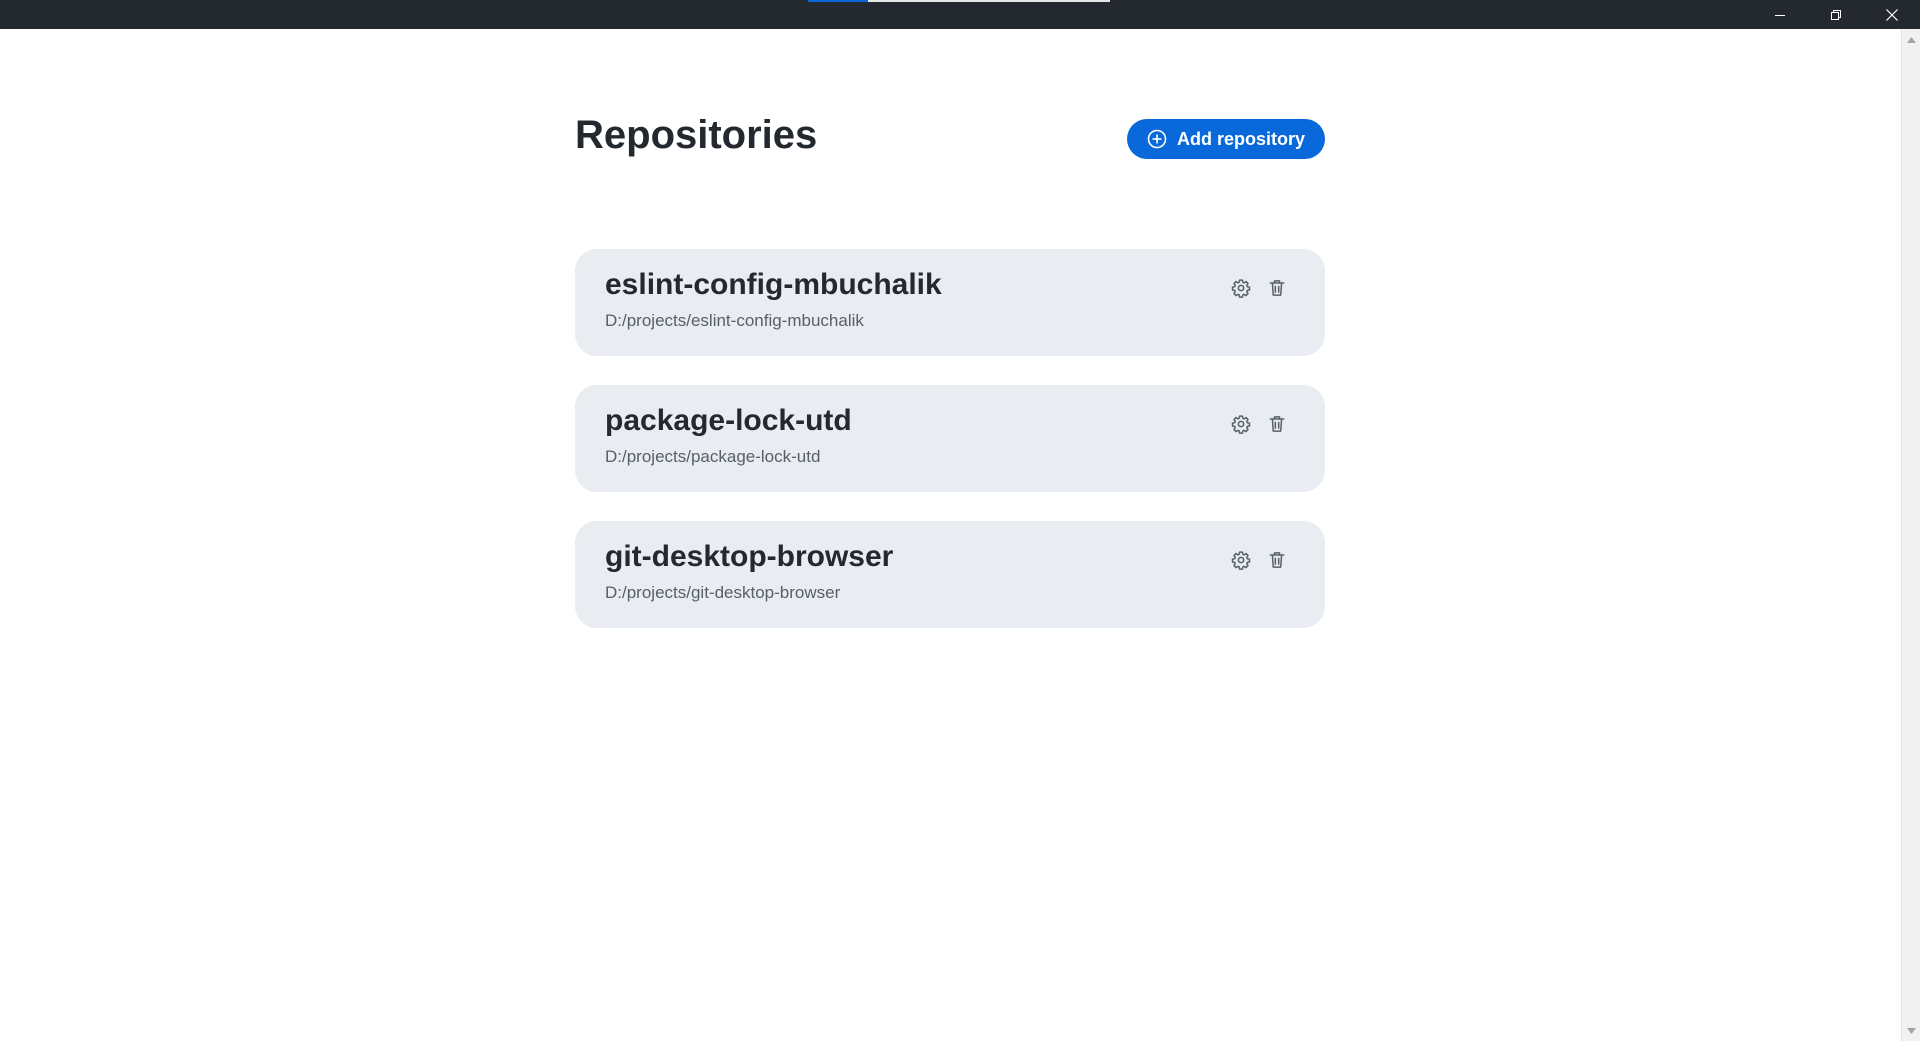 The height and width of the screenshot is (1041, 1920). I want to click on tab-underline, so click(989, 1).